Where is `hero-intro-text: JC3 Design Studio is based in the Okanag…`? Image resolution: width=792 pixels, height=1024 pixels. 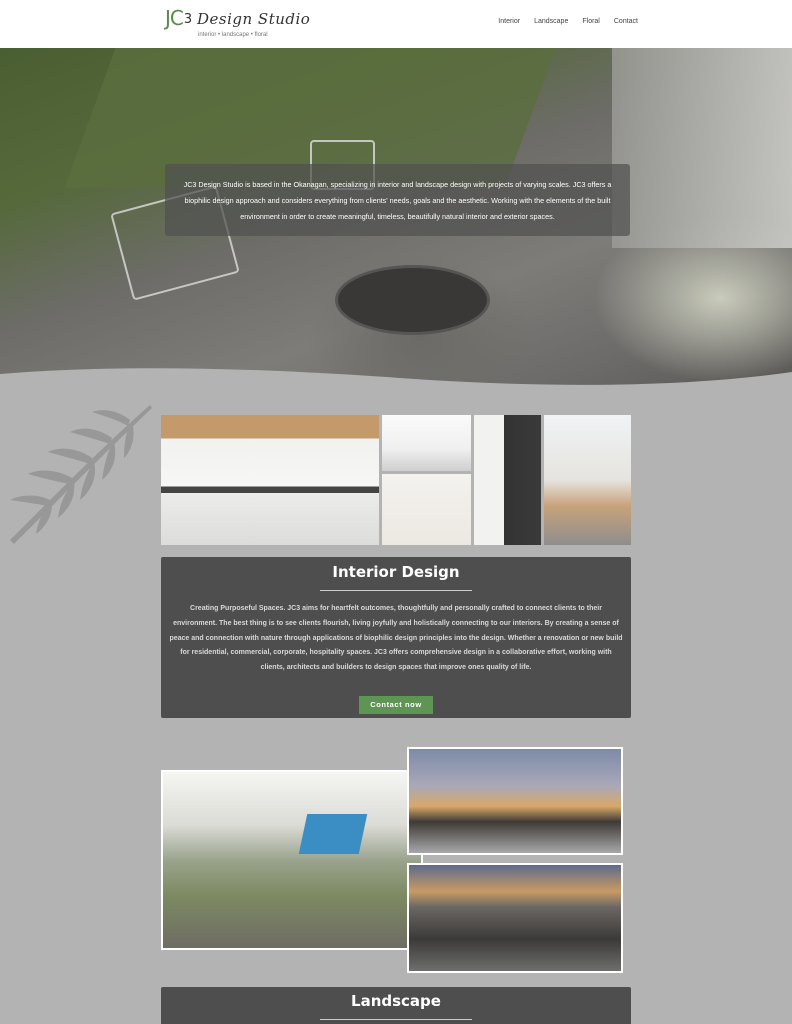 hero-intro-text: JC3 Design Studio is based in the Okanag… is located at coordinates (397, 200).